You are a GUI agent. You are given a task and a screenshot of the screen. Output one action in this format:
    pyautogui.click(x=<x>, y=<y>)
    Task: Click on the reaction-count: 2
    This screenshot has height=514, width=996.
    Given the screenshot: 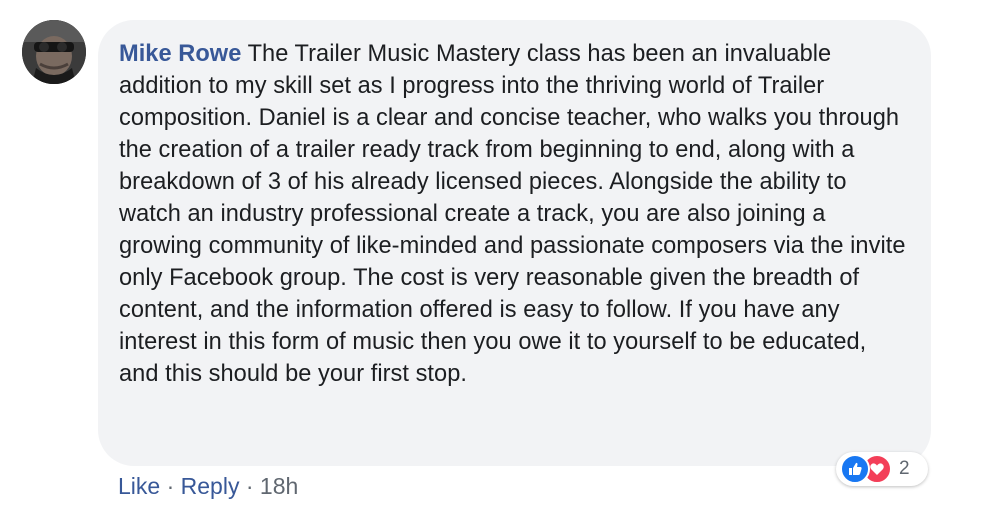 What is the action you would take?
    pyautogui.click(x=904, y=468)
    